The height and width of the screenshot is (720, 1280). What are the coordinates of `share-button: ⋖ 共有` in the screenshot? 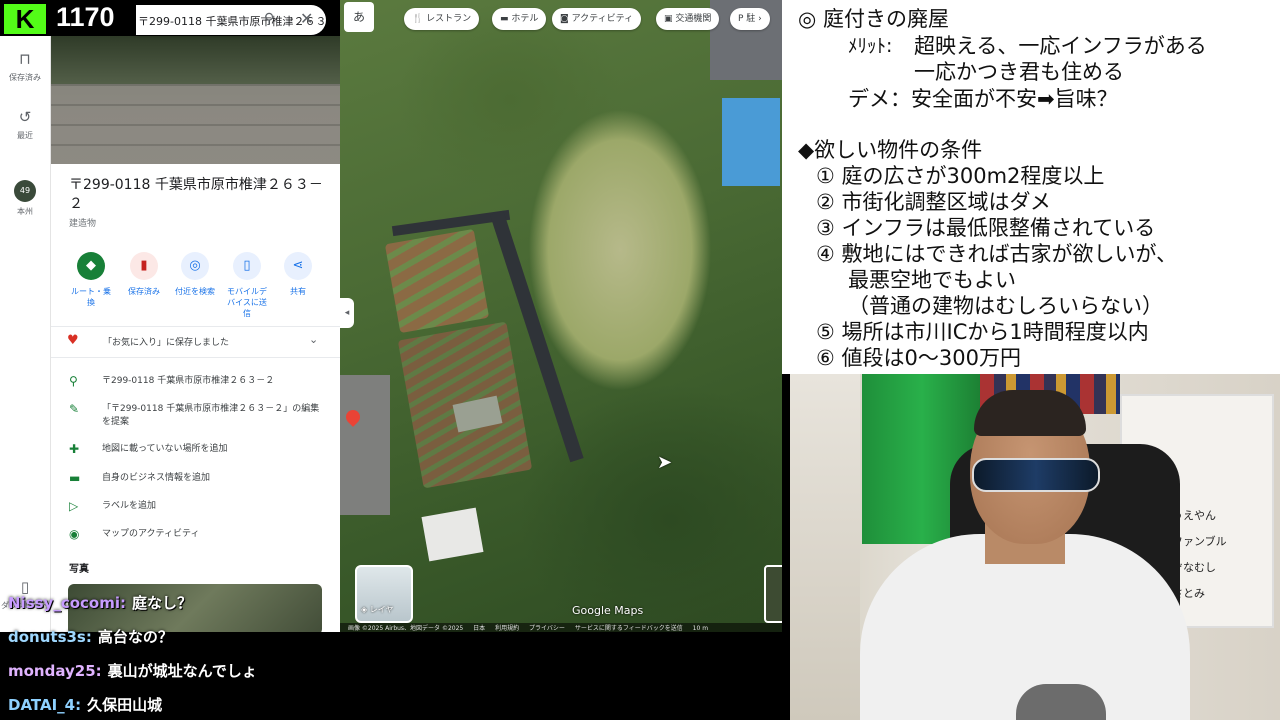 It's located at (298, 274).